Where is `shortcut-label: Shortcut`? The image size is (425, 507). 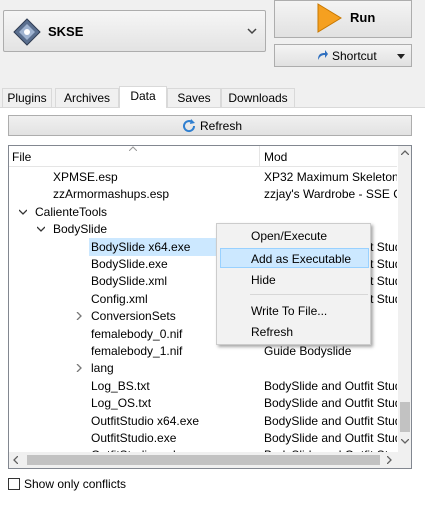 shortcut-label: Shortcut is located at coordinates (354, 56).